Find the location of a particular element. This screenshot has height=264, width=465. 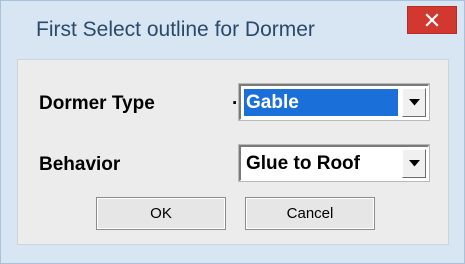

cancel-button: Cancel is located at coordinates (310, 213).